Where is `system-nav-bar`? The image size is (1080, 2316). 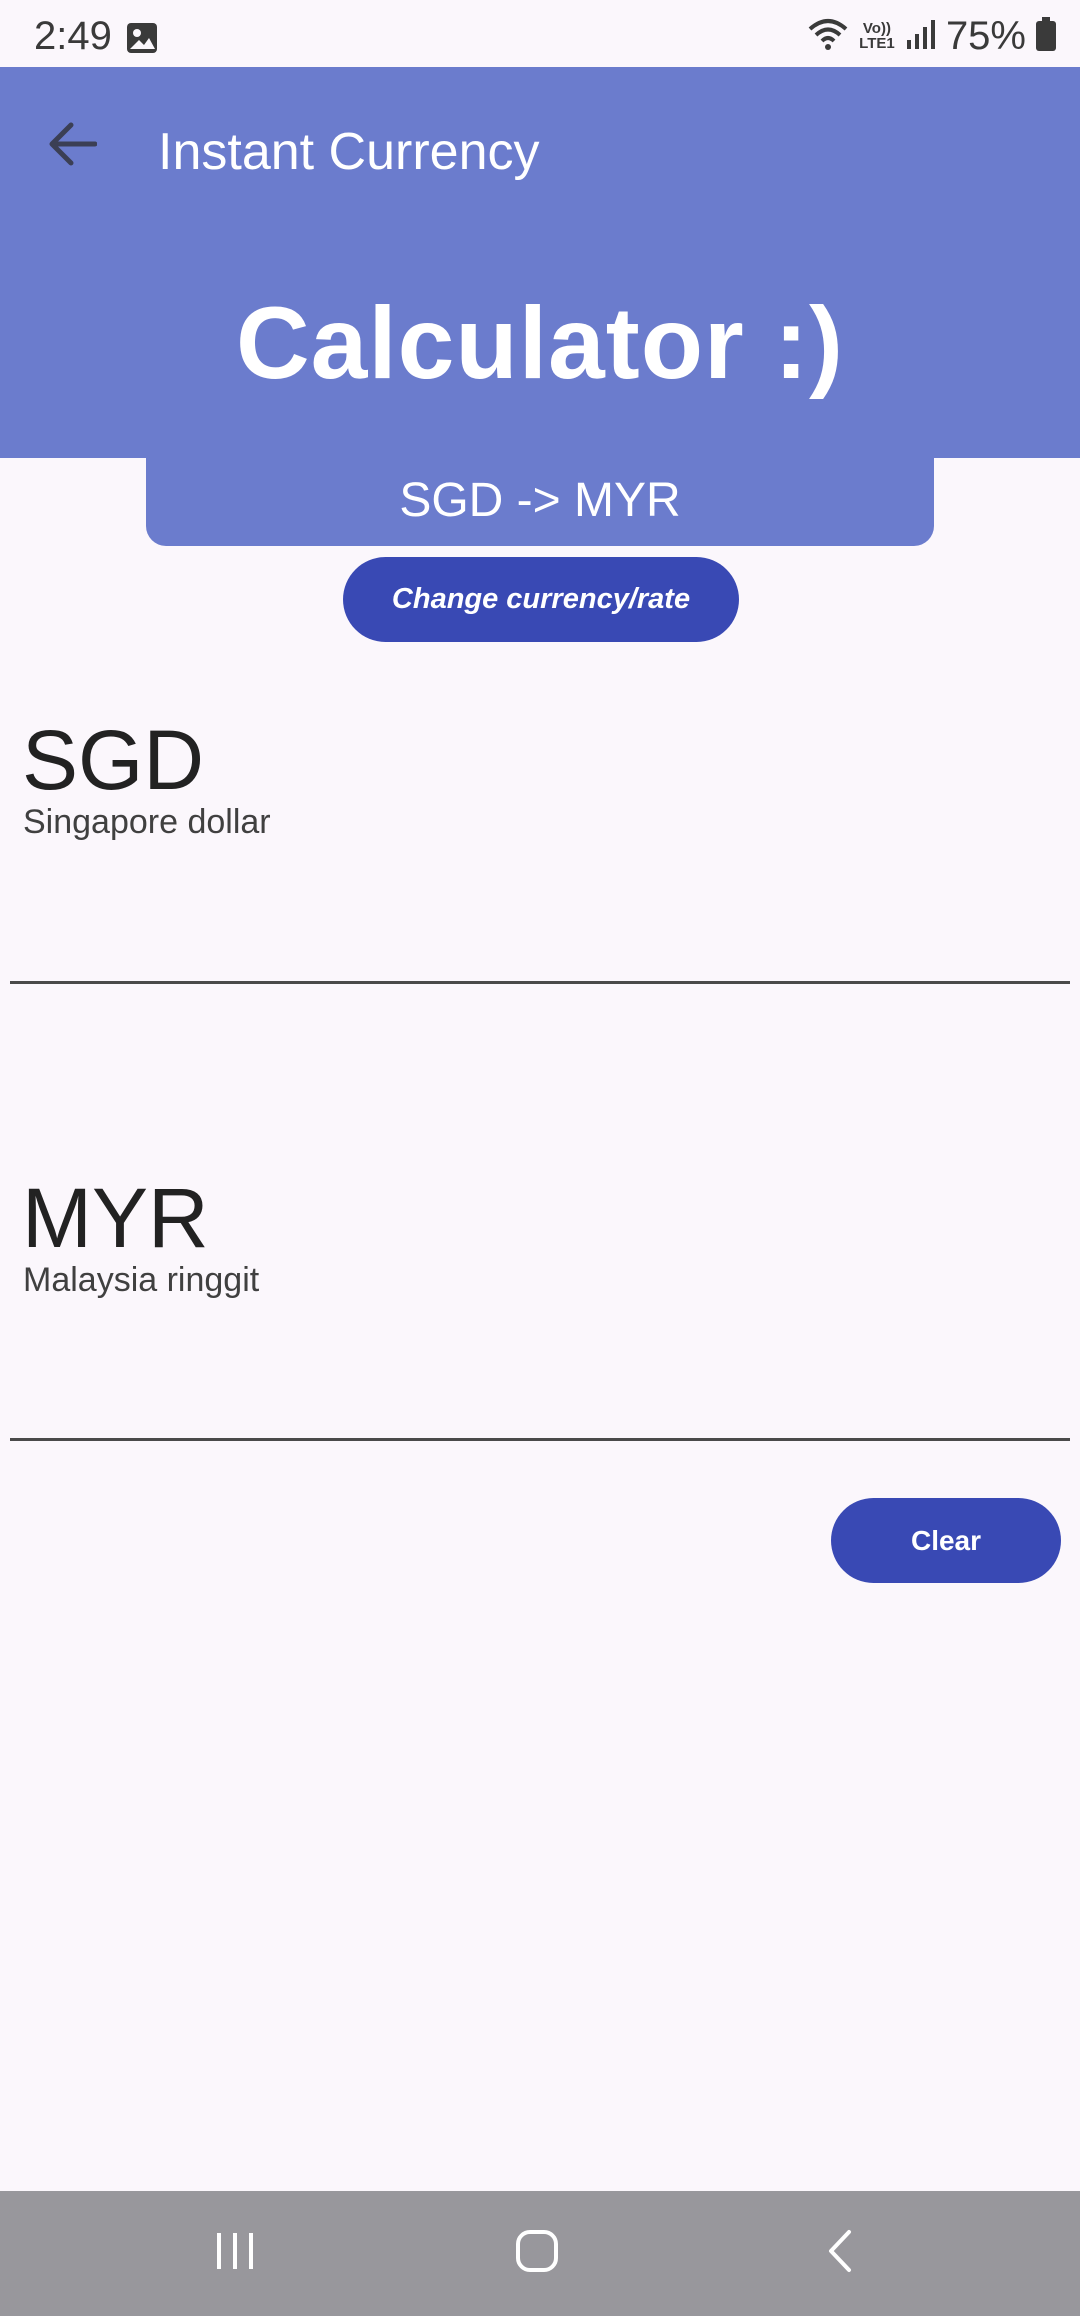 system-nav-bar is located at coordinates (540, 2253).